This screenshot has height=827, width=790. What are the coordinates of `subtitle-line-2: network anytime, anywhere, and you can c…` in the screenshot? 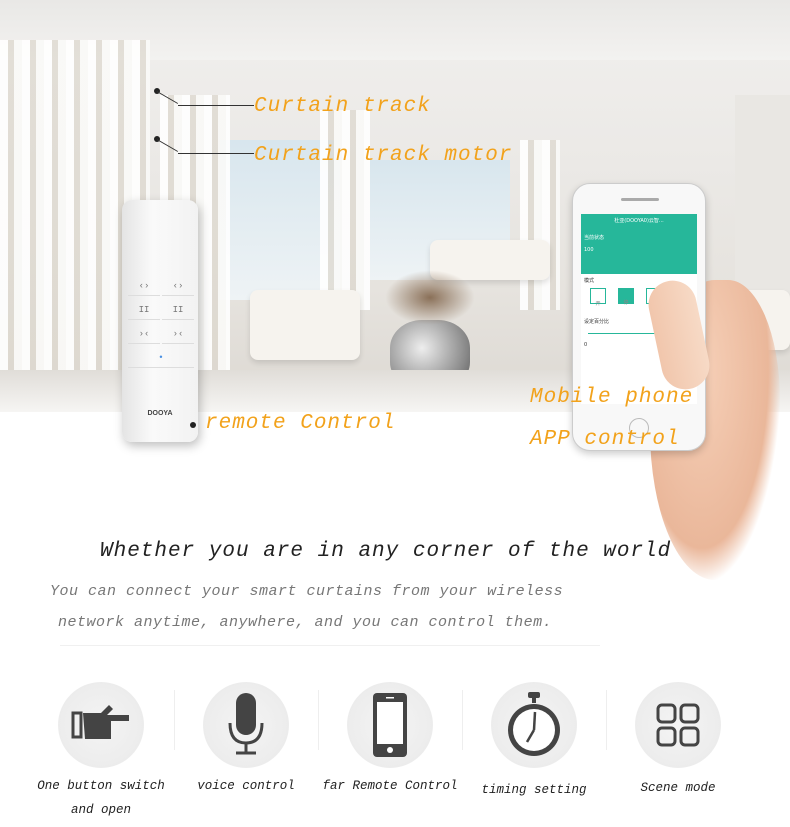 It's located at (305, 622).